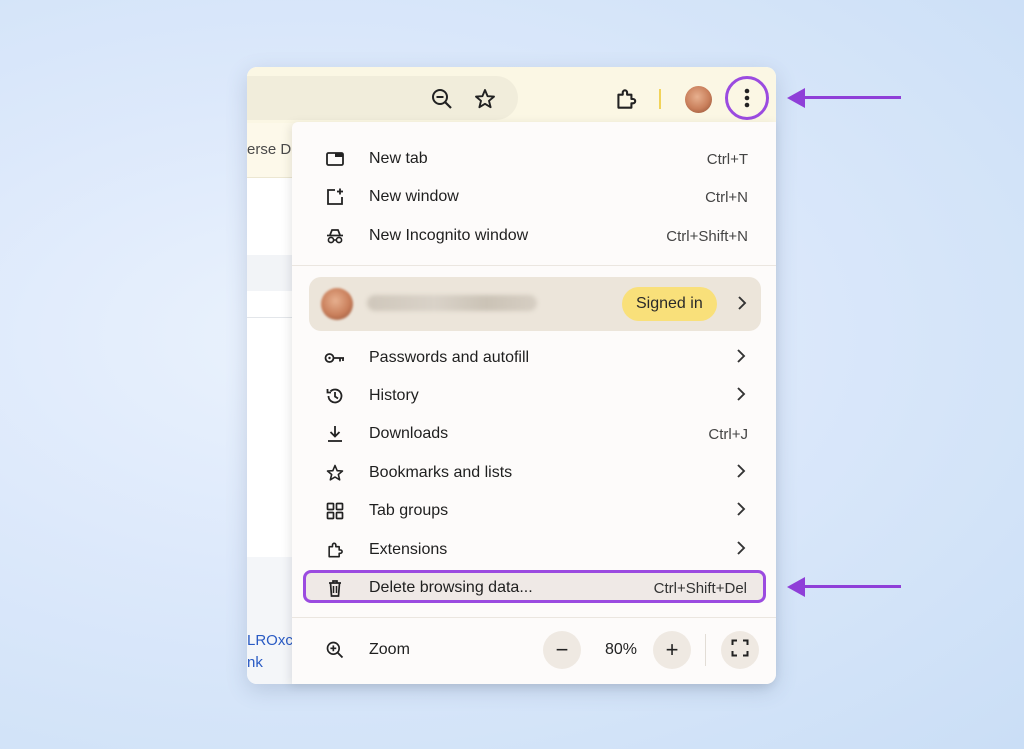 This screenshot has height=749, width=1024. What do you see at coordinates (449, 235) in the screenshot?
I see `menu-item-label: New Incognito window` at bounding box center [449, 235].